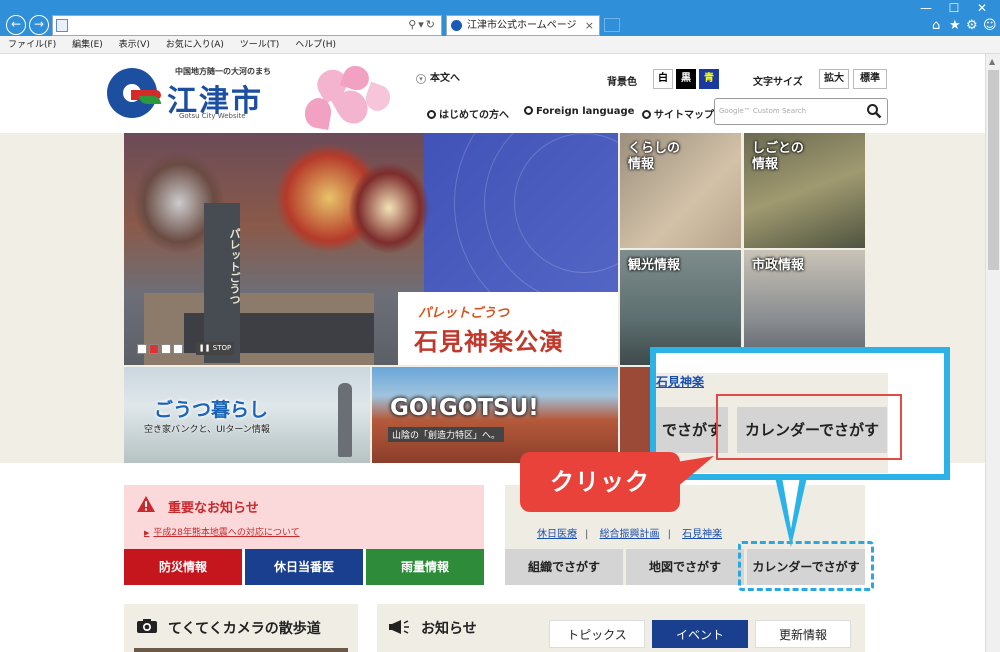  Describe the element at coordinates (213, 508) in the screenshot. I see `notice-title: 重要なお知らせ` at that location.